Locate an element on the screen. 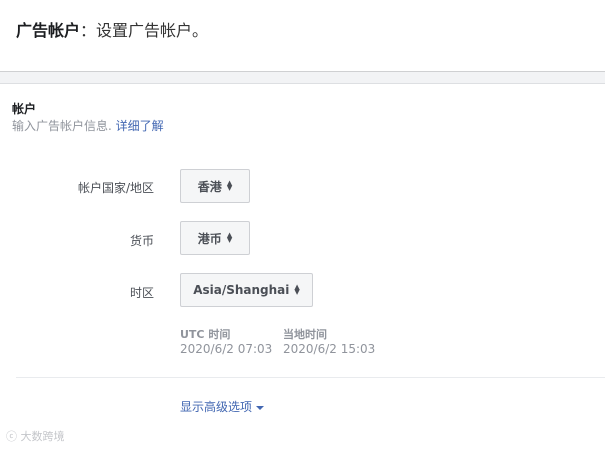  utc-time-value: 2020/6/2 07:03 is located at coordinates (226, 349).